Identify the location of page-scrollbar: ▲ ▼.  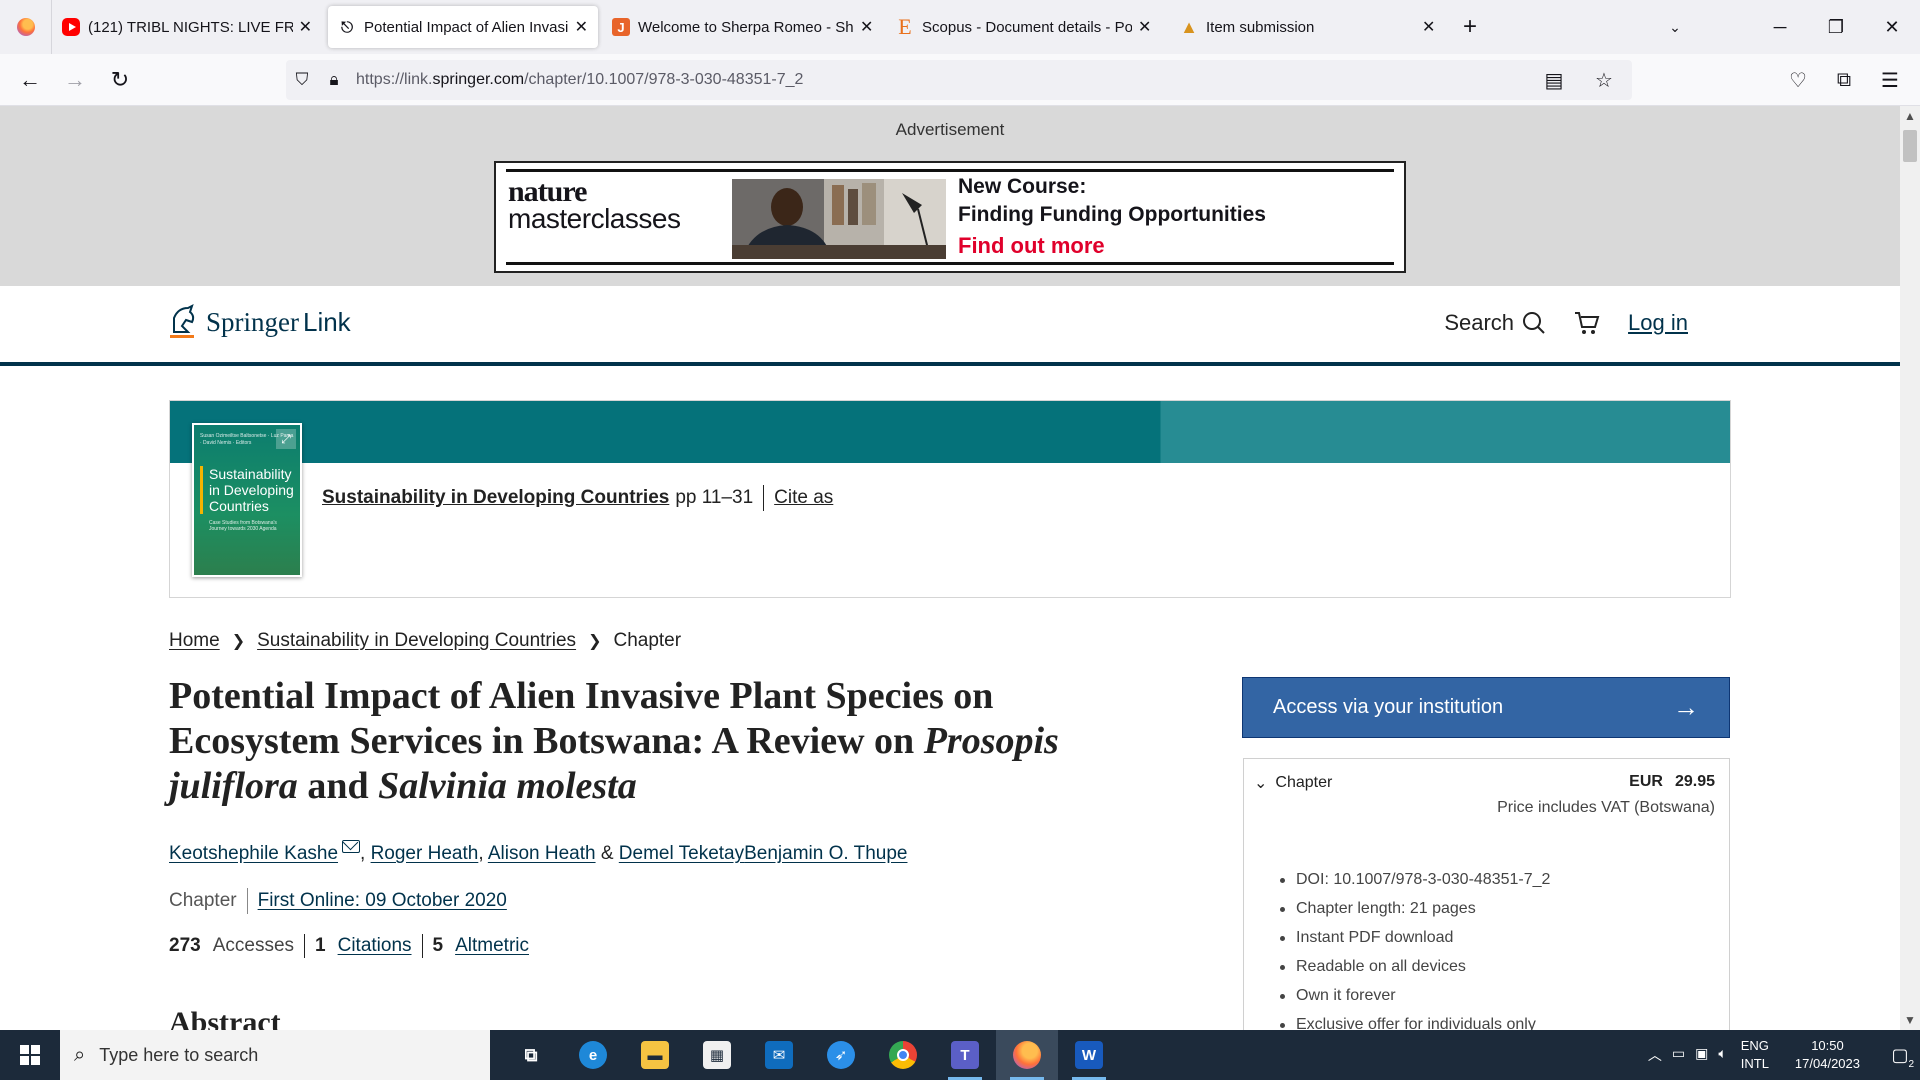
(1910, 568).